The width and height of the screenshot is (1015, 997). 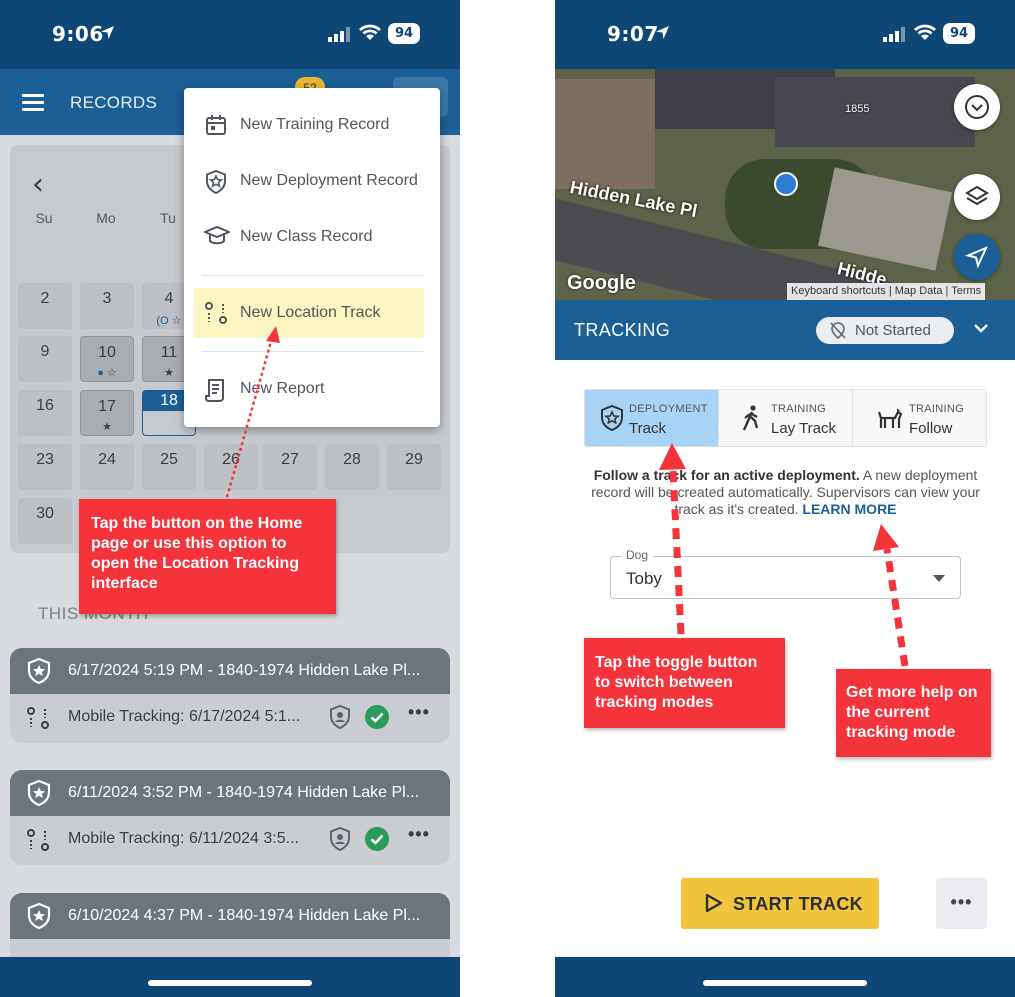 I want to click on learn-more-link: LEARN MORE, so click(x=849, y=509).